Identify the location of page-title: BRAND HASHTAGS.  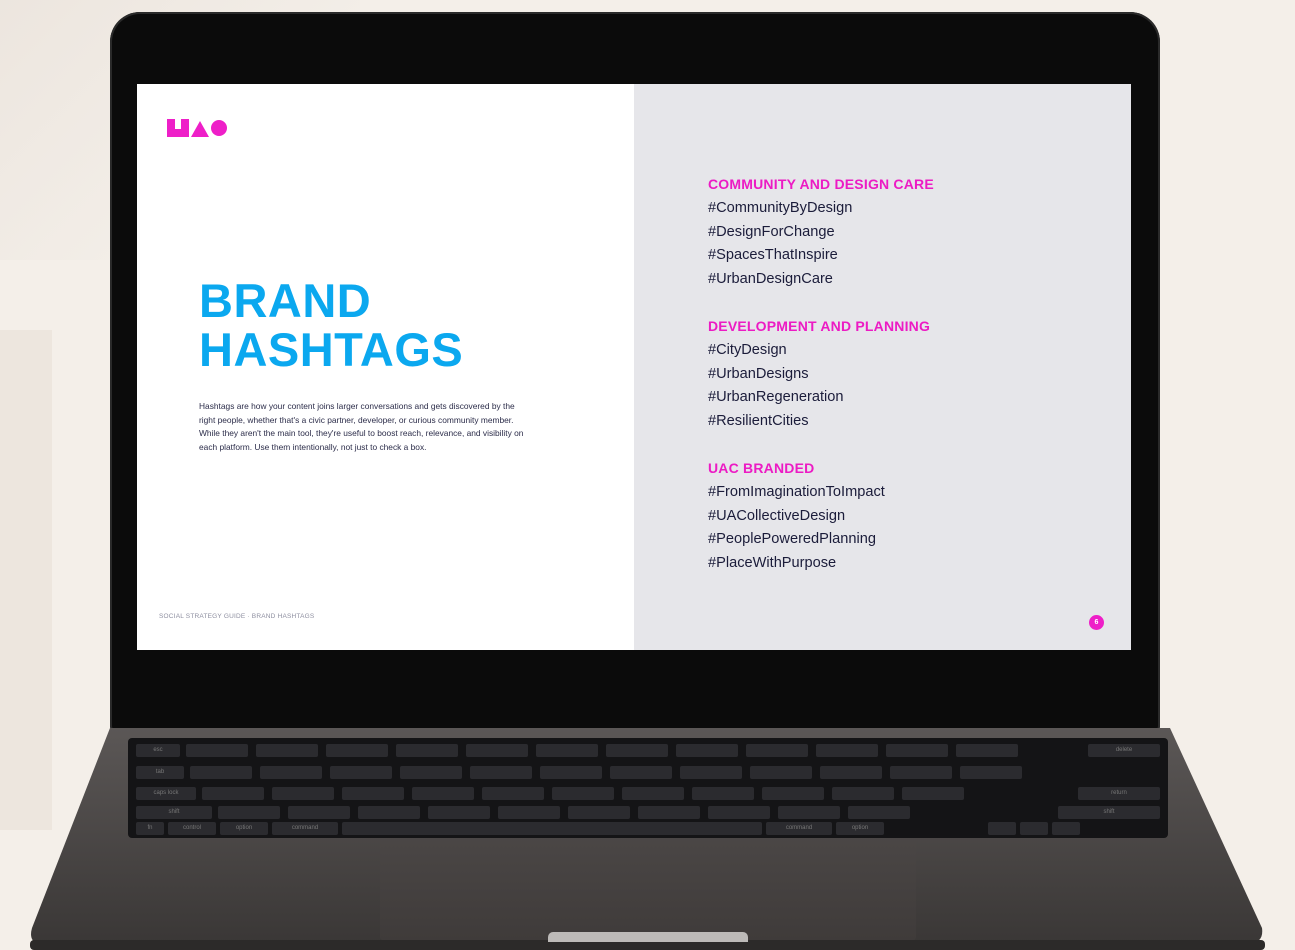
(331, 325).